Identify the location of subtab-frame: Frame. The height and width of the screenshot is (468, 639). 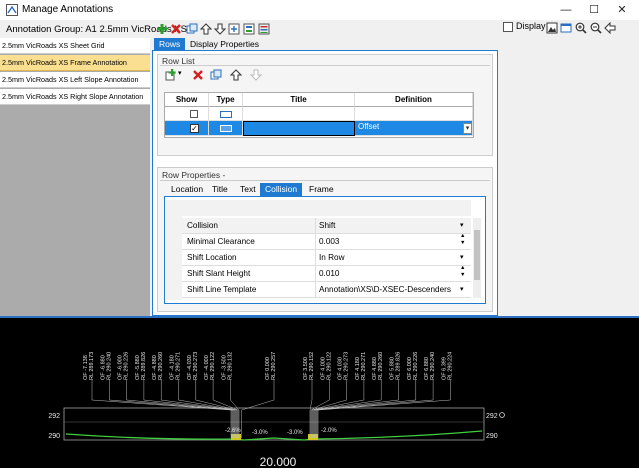
(321, 189).